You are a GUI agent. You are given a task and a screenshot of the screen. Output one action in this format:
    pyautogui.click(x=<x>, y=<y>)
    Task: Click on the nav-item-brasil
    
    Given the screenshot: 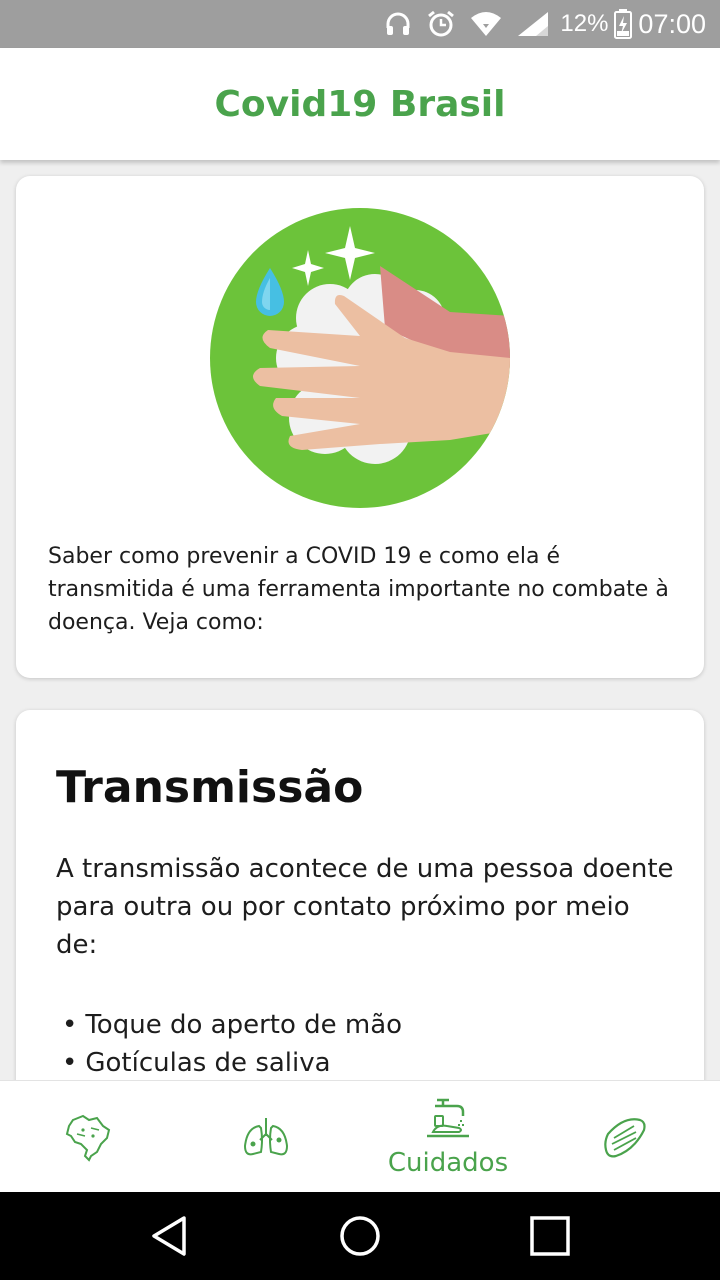 What is the action you would take?
    pyautogui.click(x=88, y=1137)
    